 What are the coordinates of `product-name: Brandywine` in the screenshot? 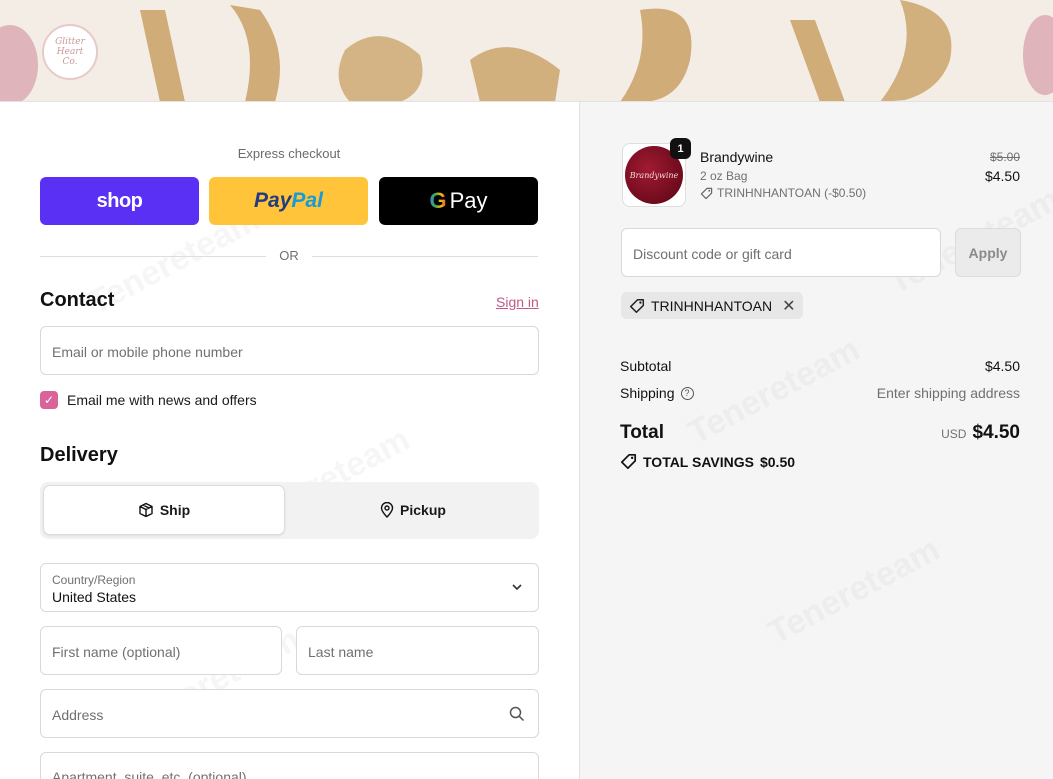 It's located at (737, 157).